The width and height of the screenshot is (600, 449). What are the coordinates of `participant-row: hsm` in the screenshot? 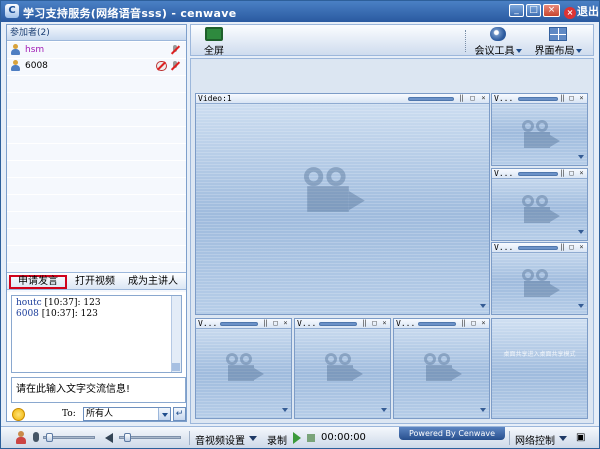 It's located at (96, 50).